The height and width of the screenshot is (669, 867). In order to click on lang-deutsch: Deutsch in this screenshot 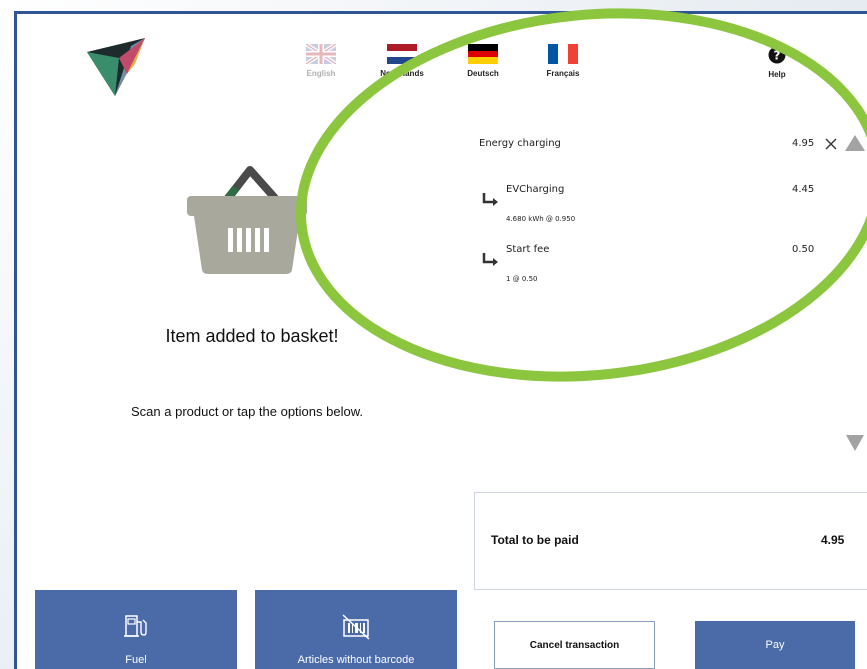, I will do `click(483, 61)`.